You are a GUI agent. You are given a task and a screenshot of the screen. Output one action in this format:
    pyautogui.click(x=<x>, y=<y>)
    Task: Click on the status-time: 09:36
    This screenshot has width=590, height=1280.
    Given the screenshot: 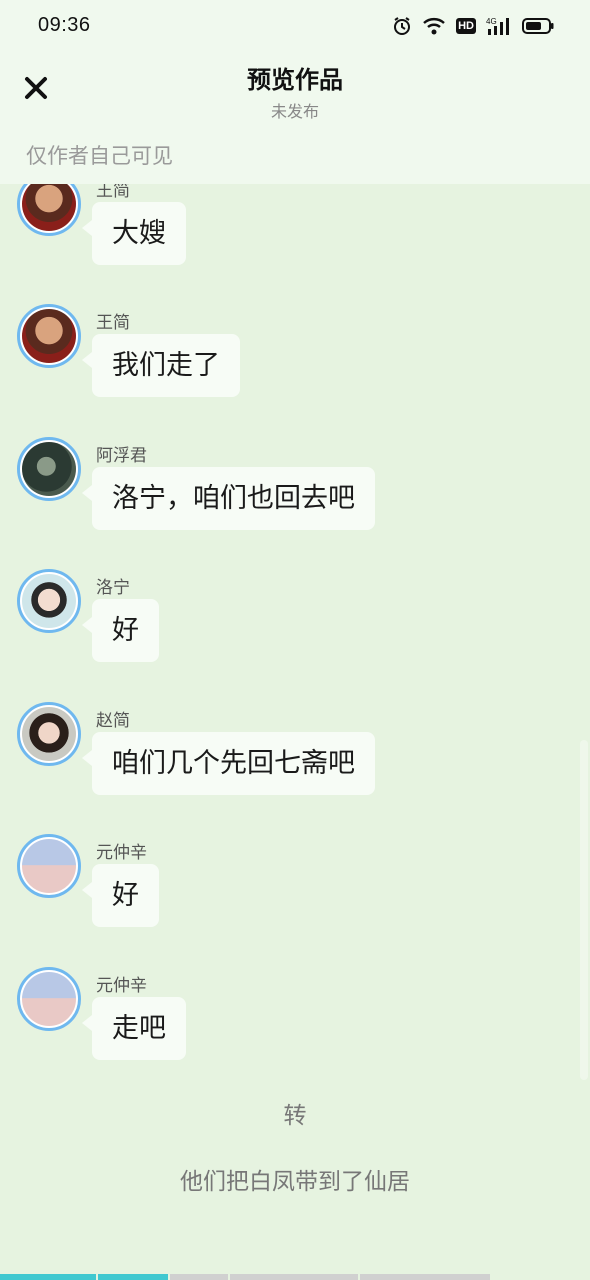 What is the action you would take?
    pyautogui.click(x=64, y=25)
    